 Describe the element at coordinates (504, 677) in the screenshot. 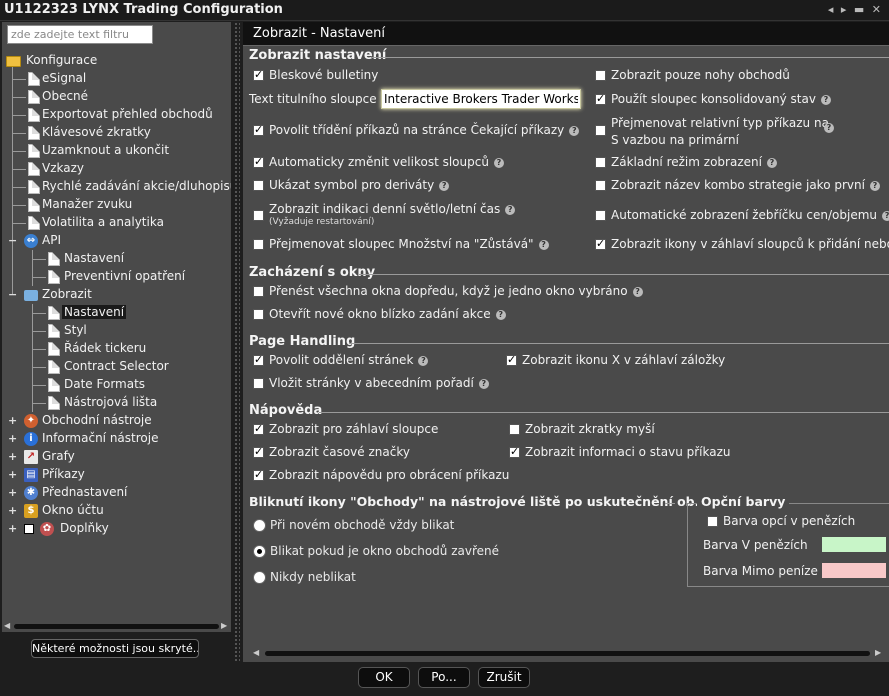

I see `cancel-button: Zrušit` at that location.